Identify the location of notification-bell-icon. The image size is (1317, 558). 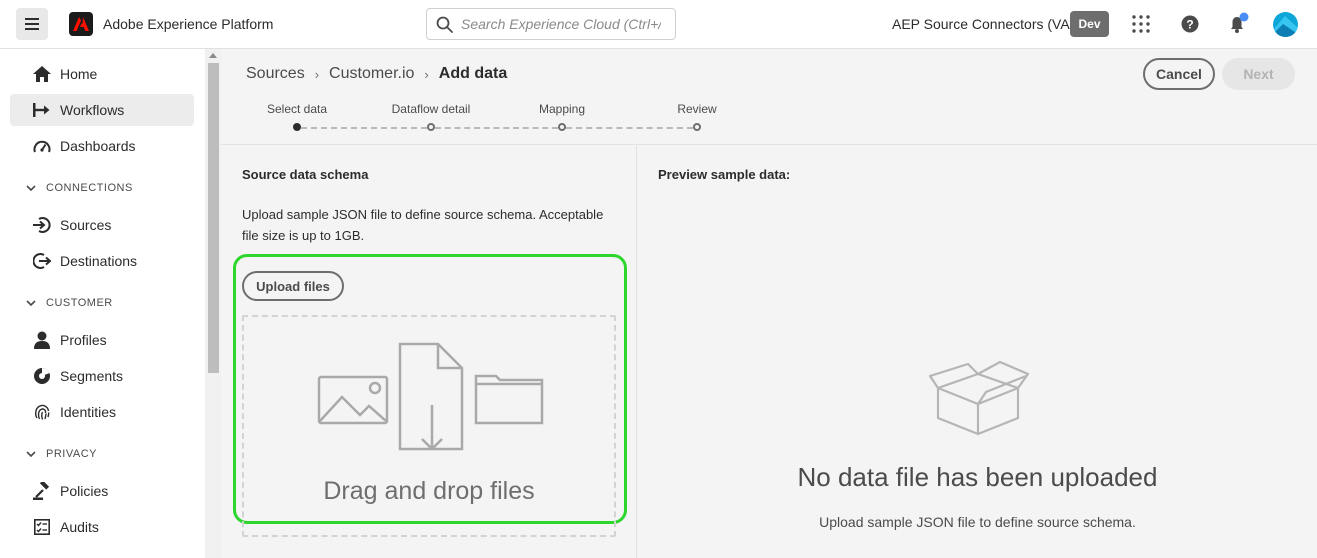
(1238, 24).